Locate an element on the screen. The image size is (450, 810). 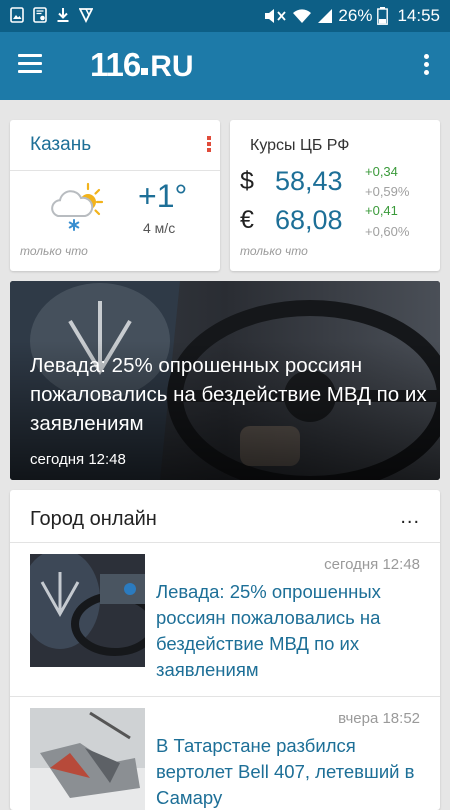
usd-change: +0,34 is located at coordinates (381, 171).